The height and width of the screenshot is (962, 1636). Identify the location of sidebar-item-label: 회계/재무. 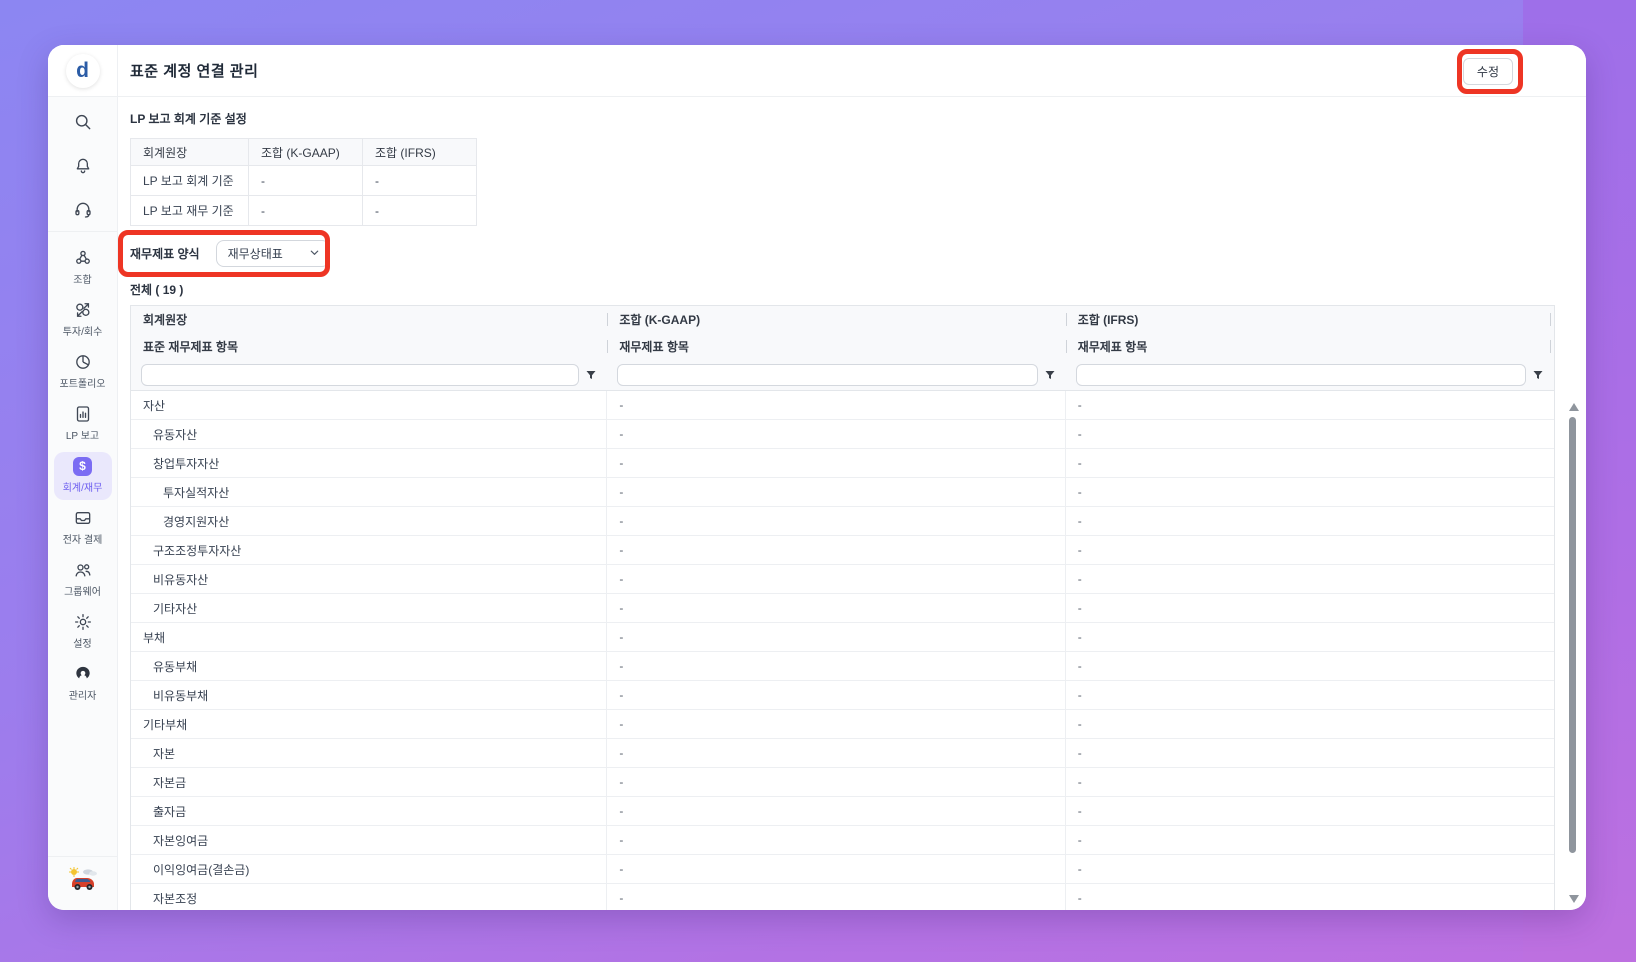
(82, 488).